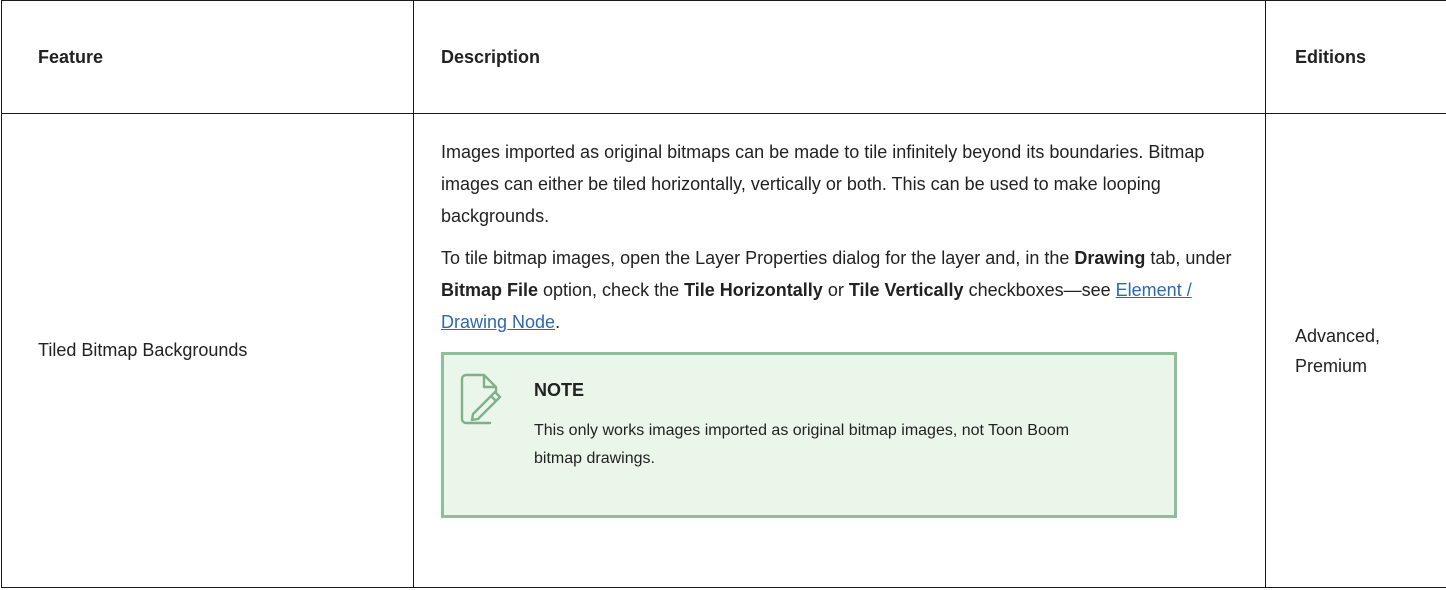  Describe the element at coordinates (839, 57) in the screenshot. I see `header-description: Description` at that location.